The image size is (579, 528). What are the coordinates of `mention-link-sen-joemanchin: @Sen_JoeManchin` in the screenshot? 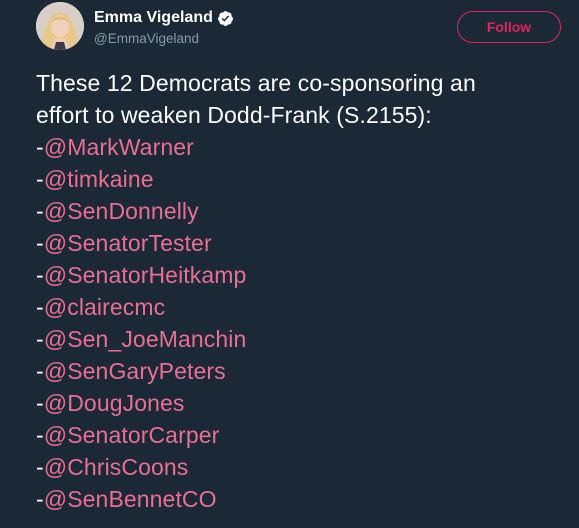 It's located at (145, 339).